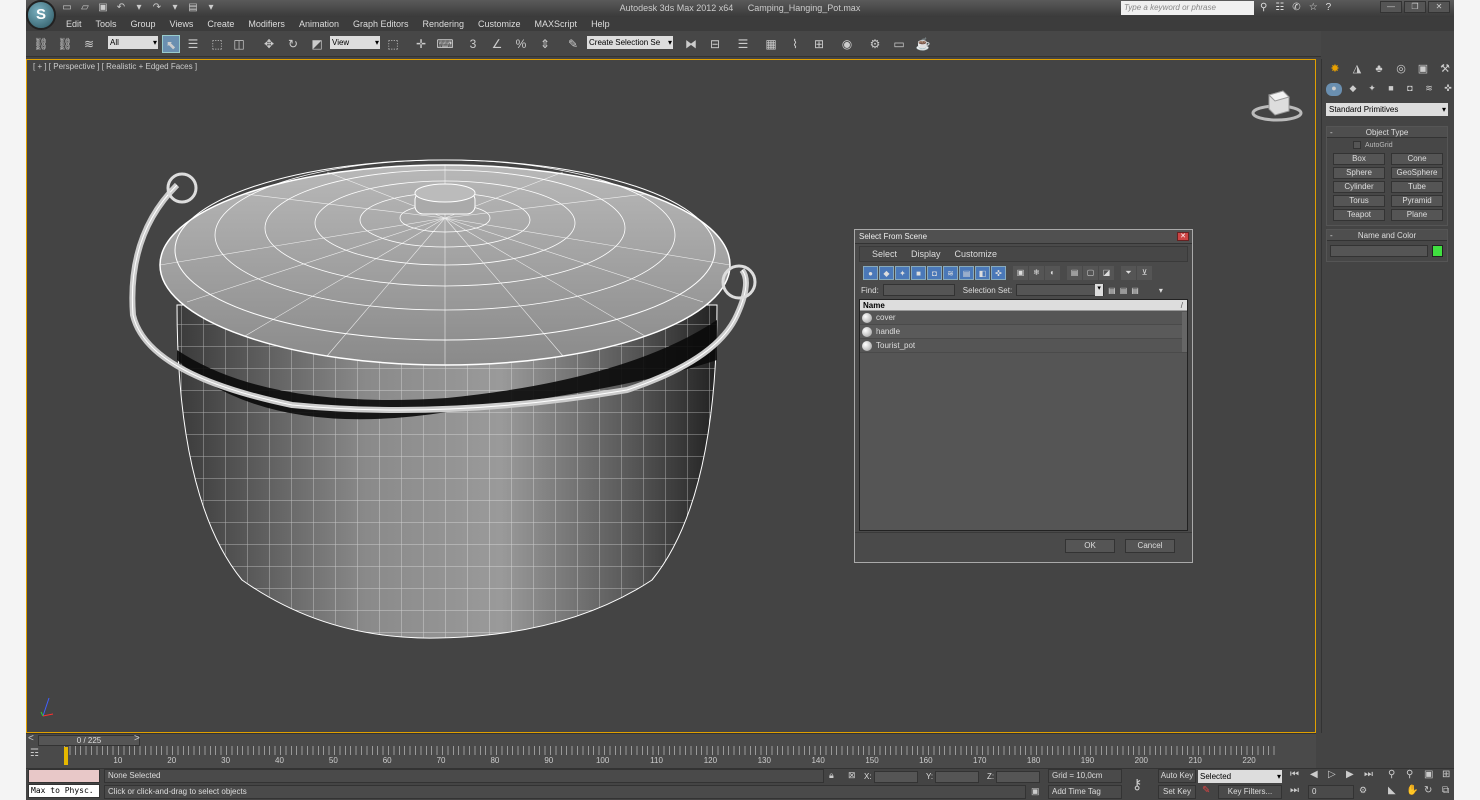 Image resolution: width=1480 pixels, height=800 pixels. Describe the element at coordinates (1052, 273) in the screenshot. I see `display-hidden-icon: ◐` at that location.